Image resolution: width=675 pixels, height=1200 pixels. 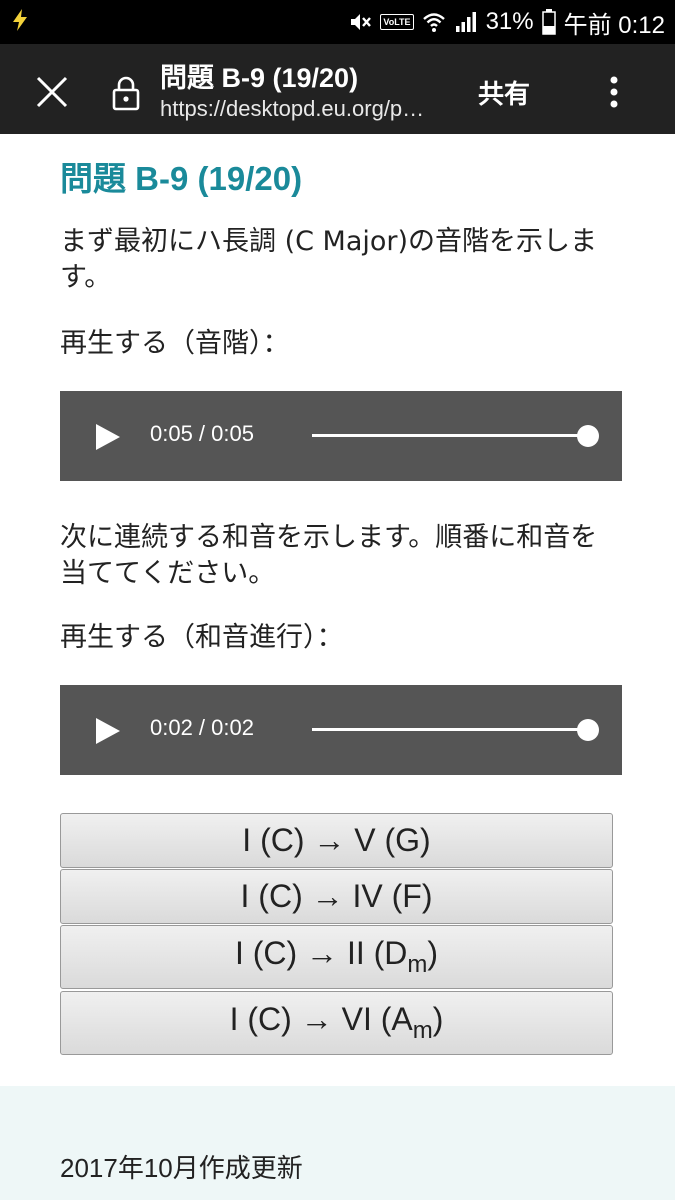 I want to click on choice-button-2: I (C) → IV (F), so click(x=336, y=896).